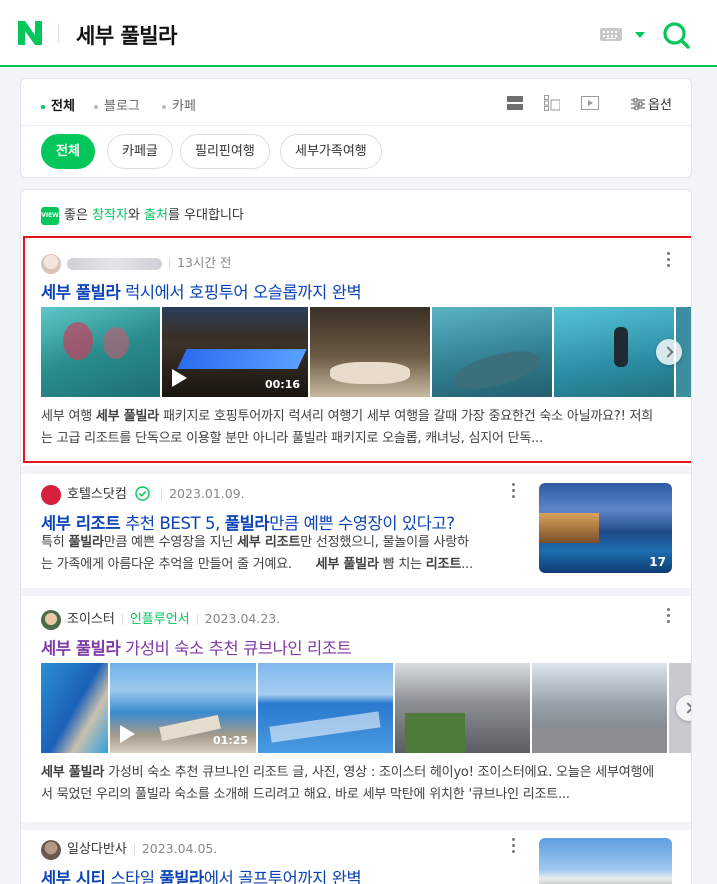 The width and height of the screenshot is (717, 884). I want to click on chip-cebu-family-travel: 세부가족여행, so click(331, 151).